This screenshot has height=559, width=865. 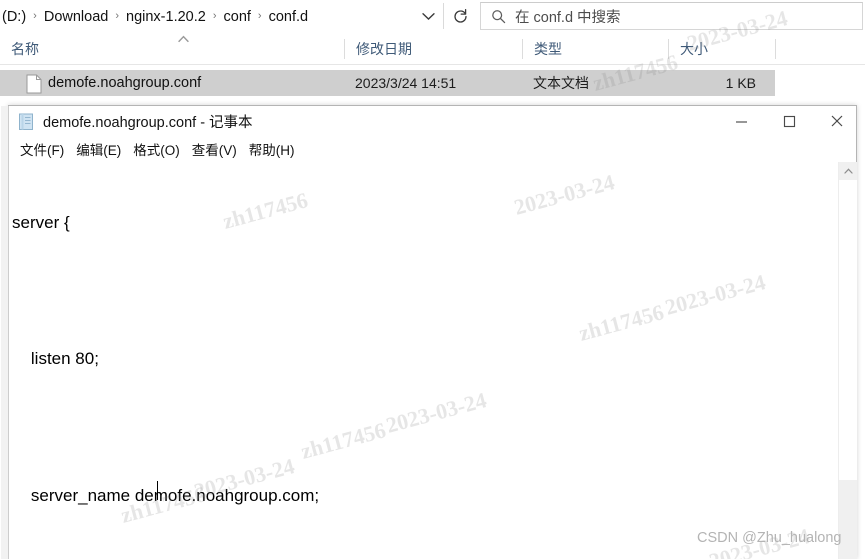 I want to click on column-header-name: 名称, so click(x=172, y=48).